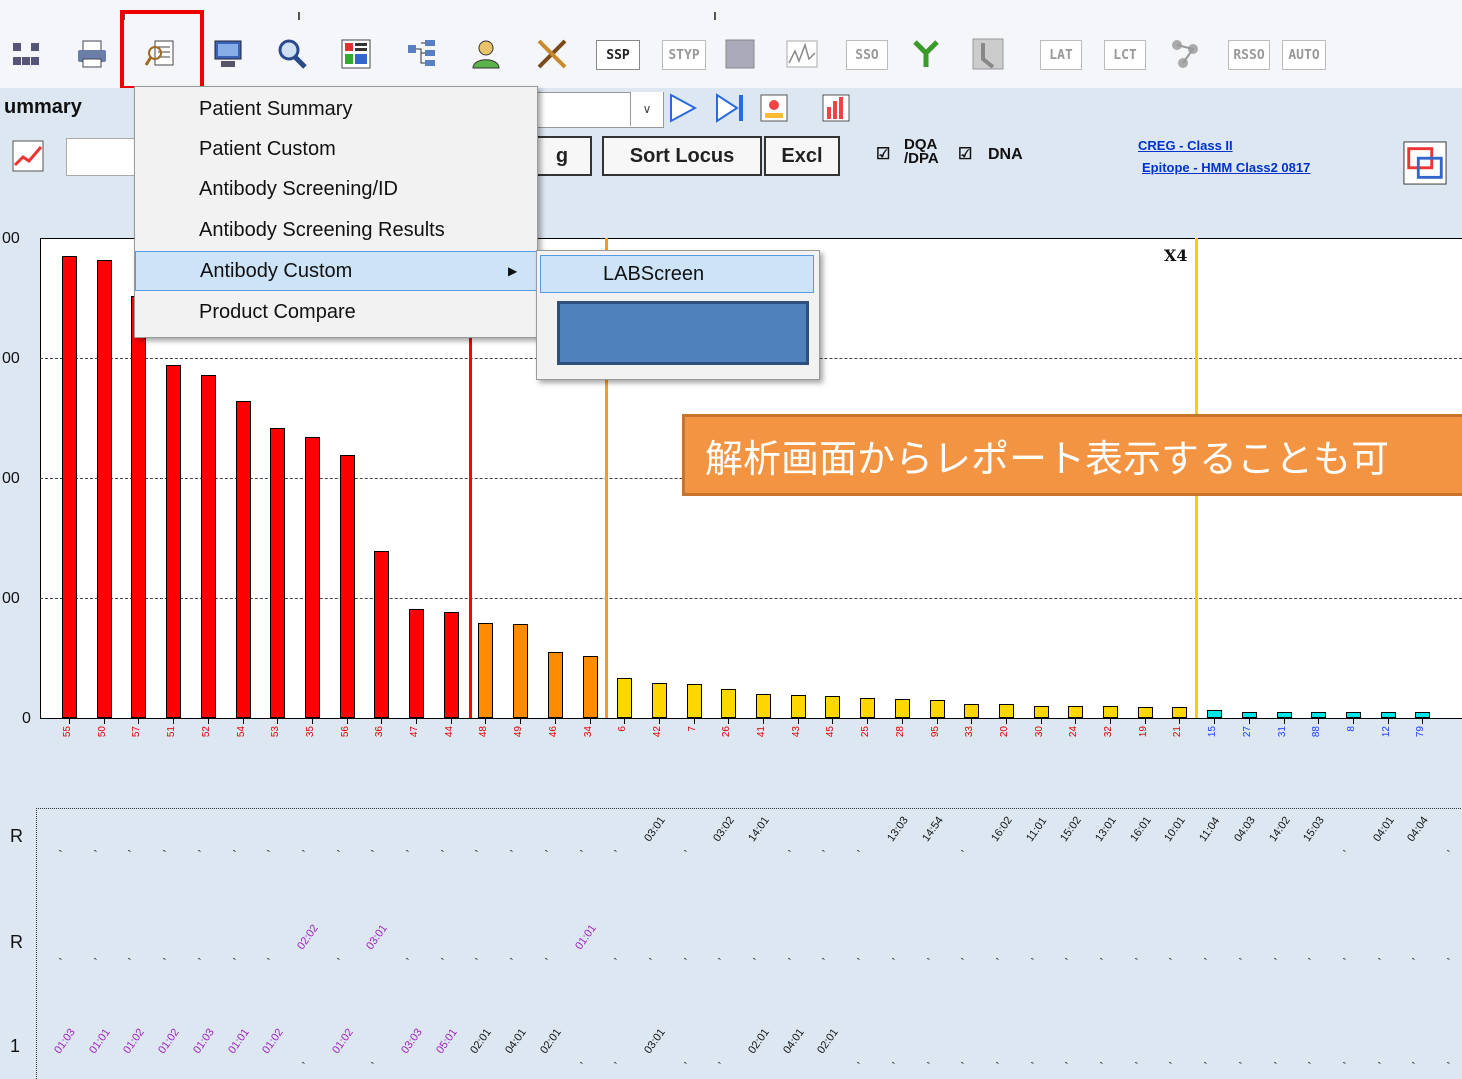 This screenshot has height=1079, width=1462. Describe the element at coordinates (1072, 455) in the screenshot. I see `callout-annotation: 解析画面からレポート表示することも可` at that location.